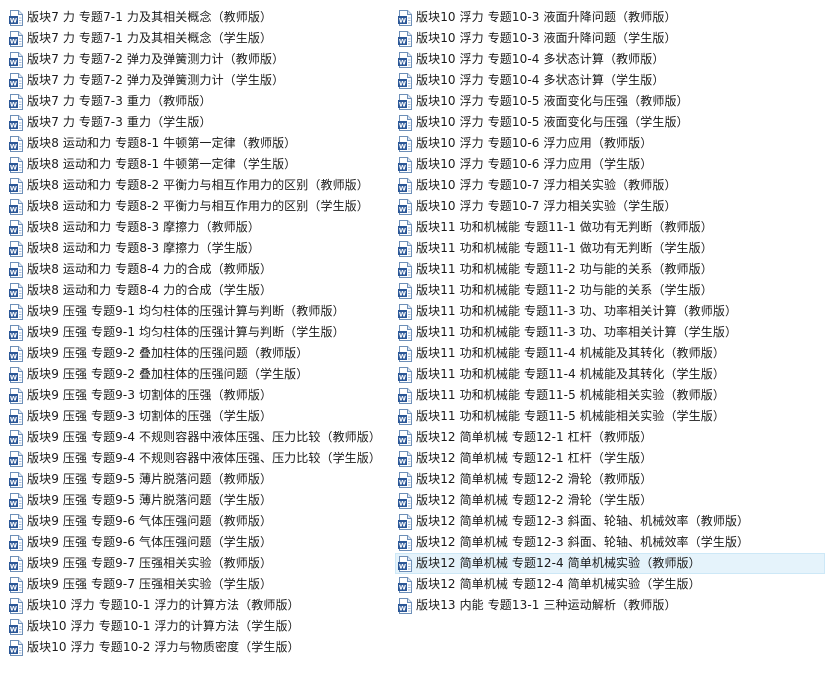  I want to click on file-item: W 版块10 浮力 专题10-3 液面升降问题（教师版）, so click(610, 17).